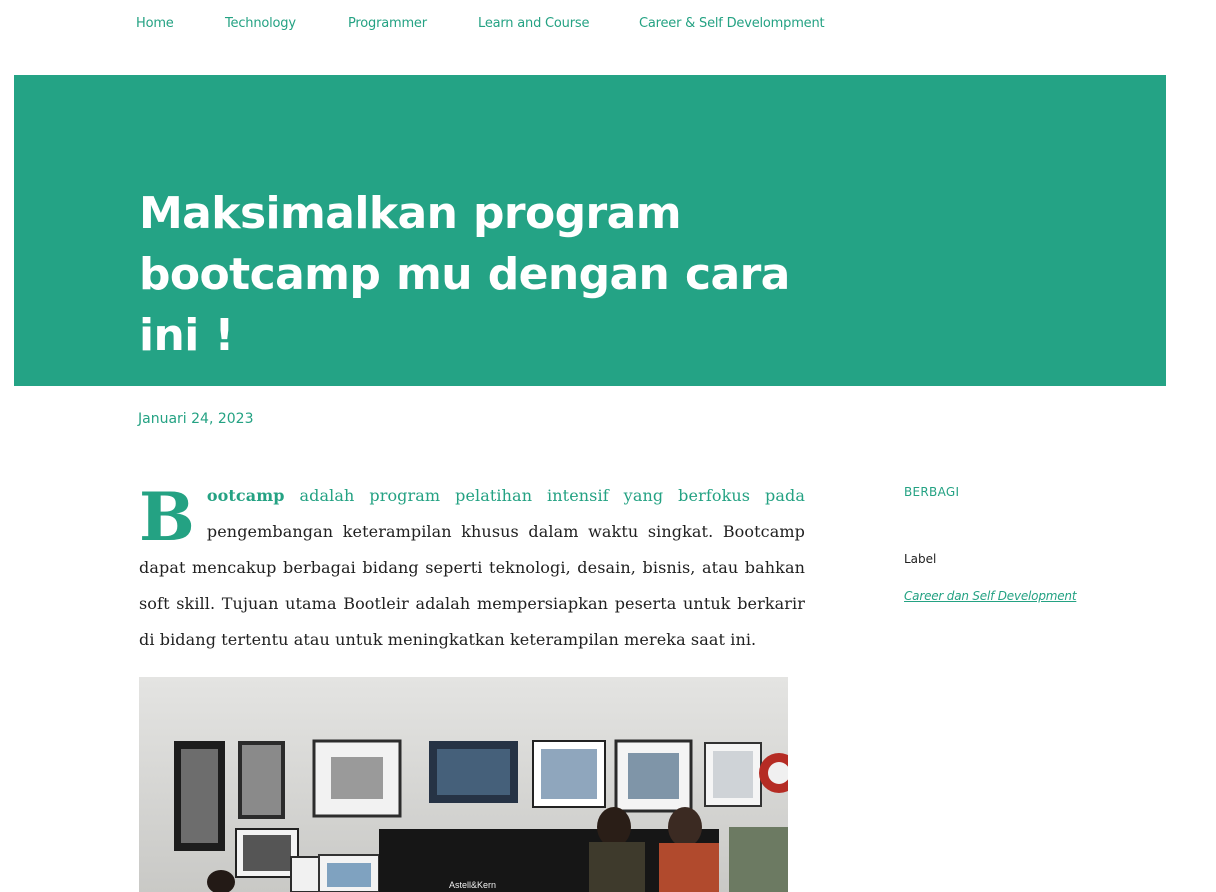  What do you see at coordinates (472, 885) in the screenshot?
I see `brand-logo-text: Astell&Kern` at bounding box center [472, 885].